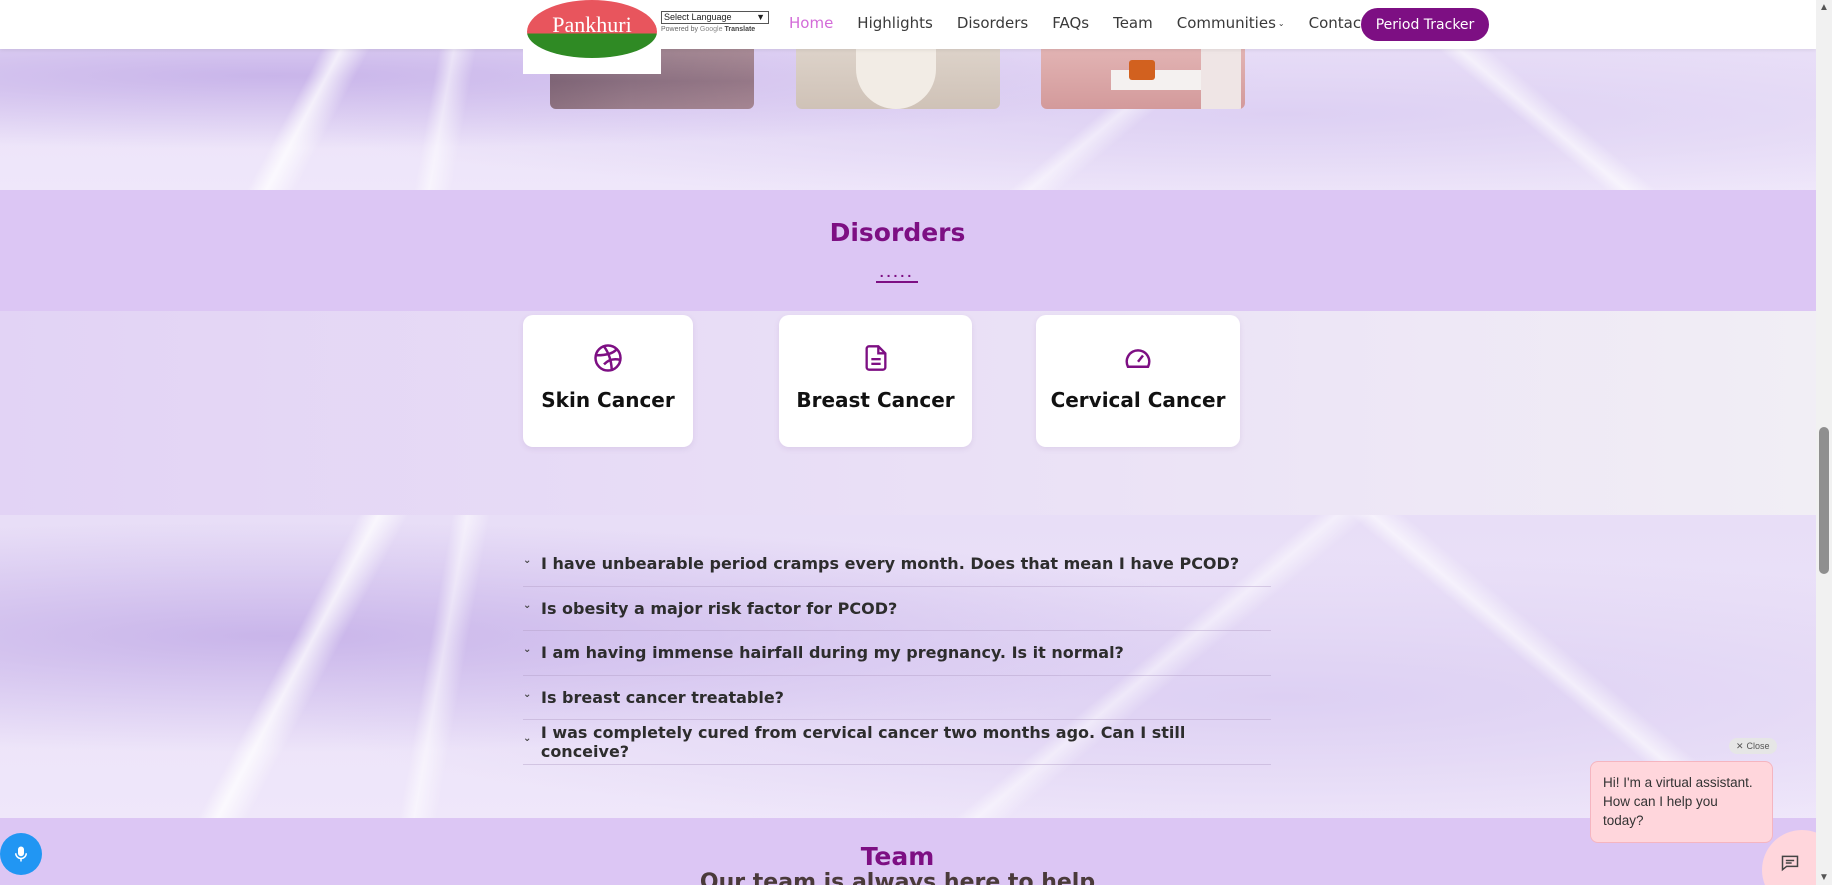 The width and height of the screenshot is (1832, 885). What do you see at coordinates (875, 358) in the screenshot?
I see `document-icon` at bounding box center [875, 358].